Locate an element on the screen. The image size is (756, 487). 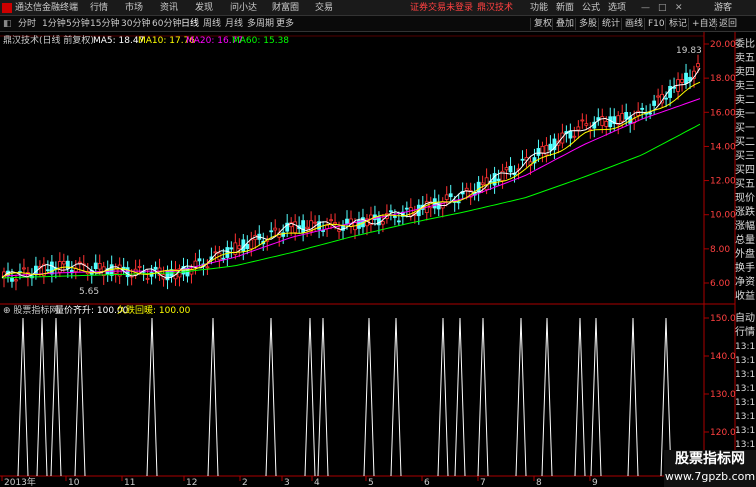
period-60min: 60分钟 is located at coordinates (166, 24).